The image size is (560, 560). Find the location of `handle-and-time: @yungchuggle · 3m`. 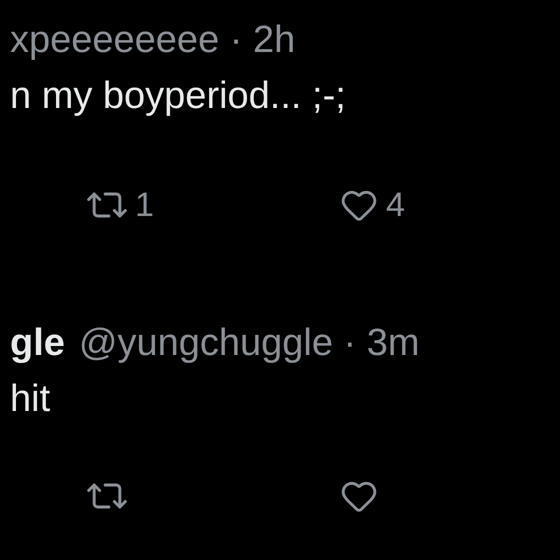

handle-and-time: @yungchuggle · 3m is located at coordinates (249, 343).